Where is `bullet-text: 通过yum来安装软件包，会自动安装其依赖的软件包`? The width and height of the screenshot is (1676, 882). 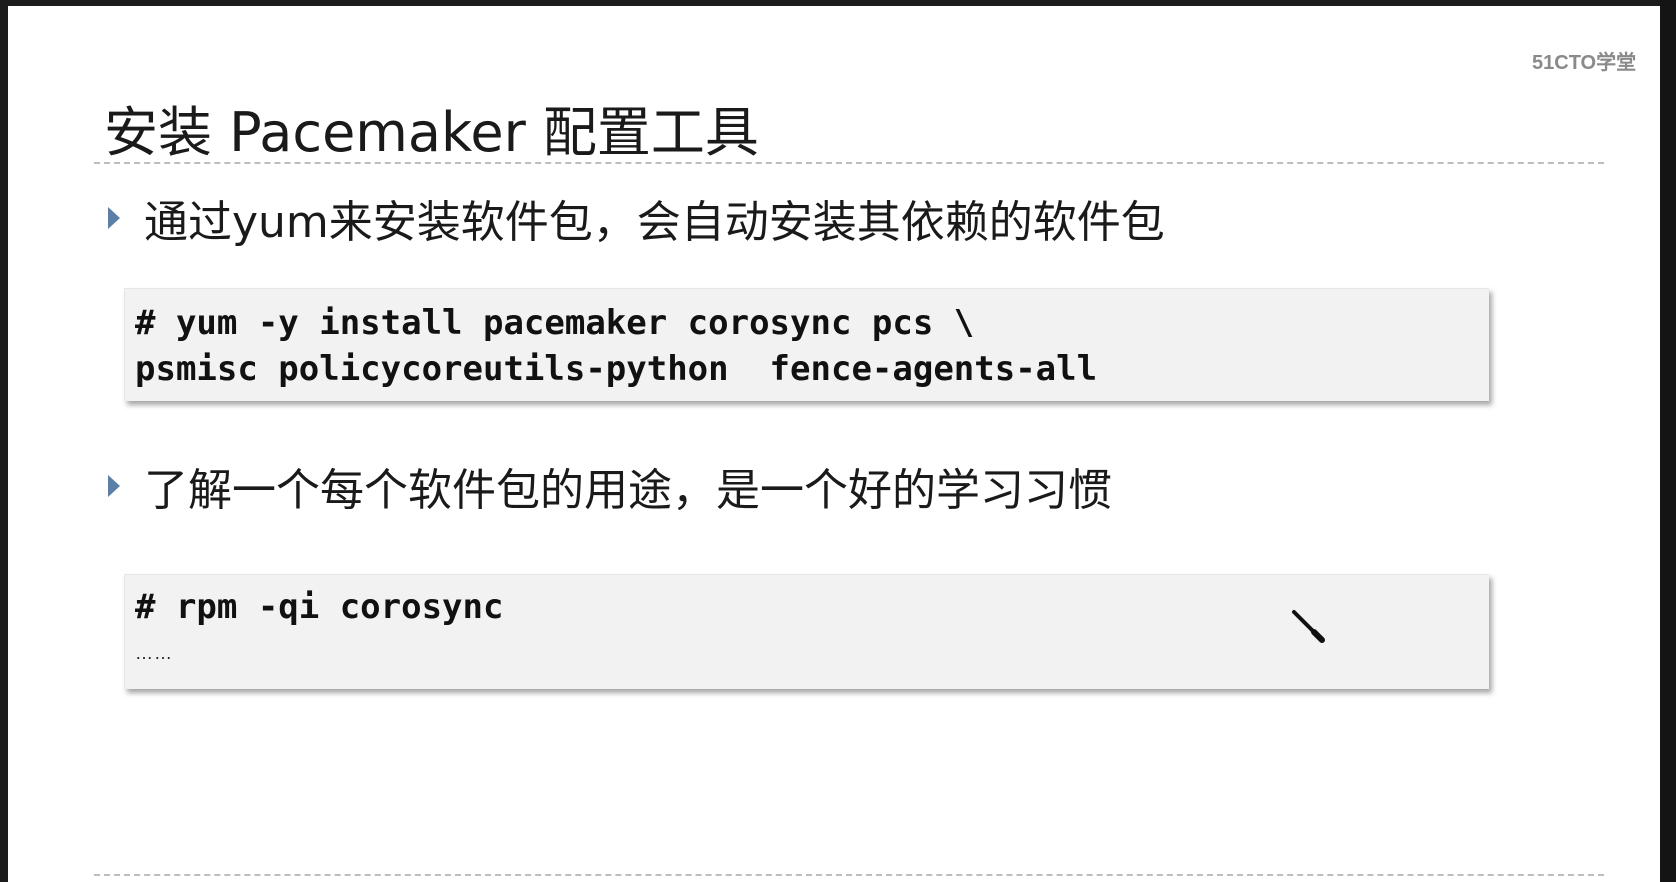 bullet-text: 通过yum来安装软件包，会自动安装其依赖的软件包 is located at coordinates (654, 222).